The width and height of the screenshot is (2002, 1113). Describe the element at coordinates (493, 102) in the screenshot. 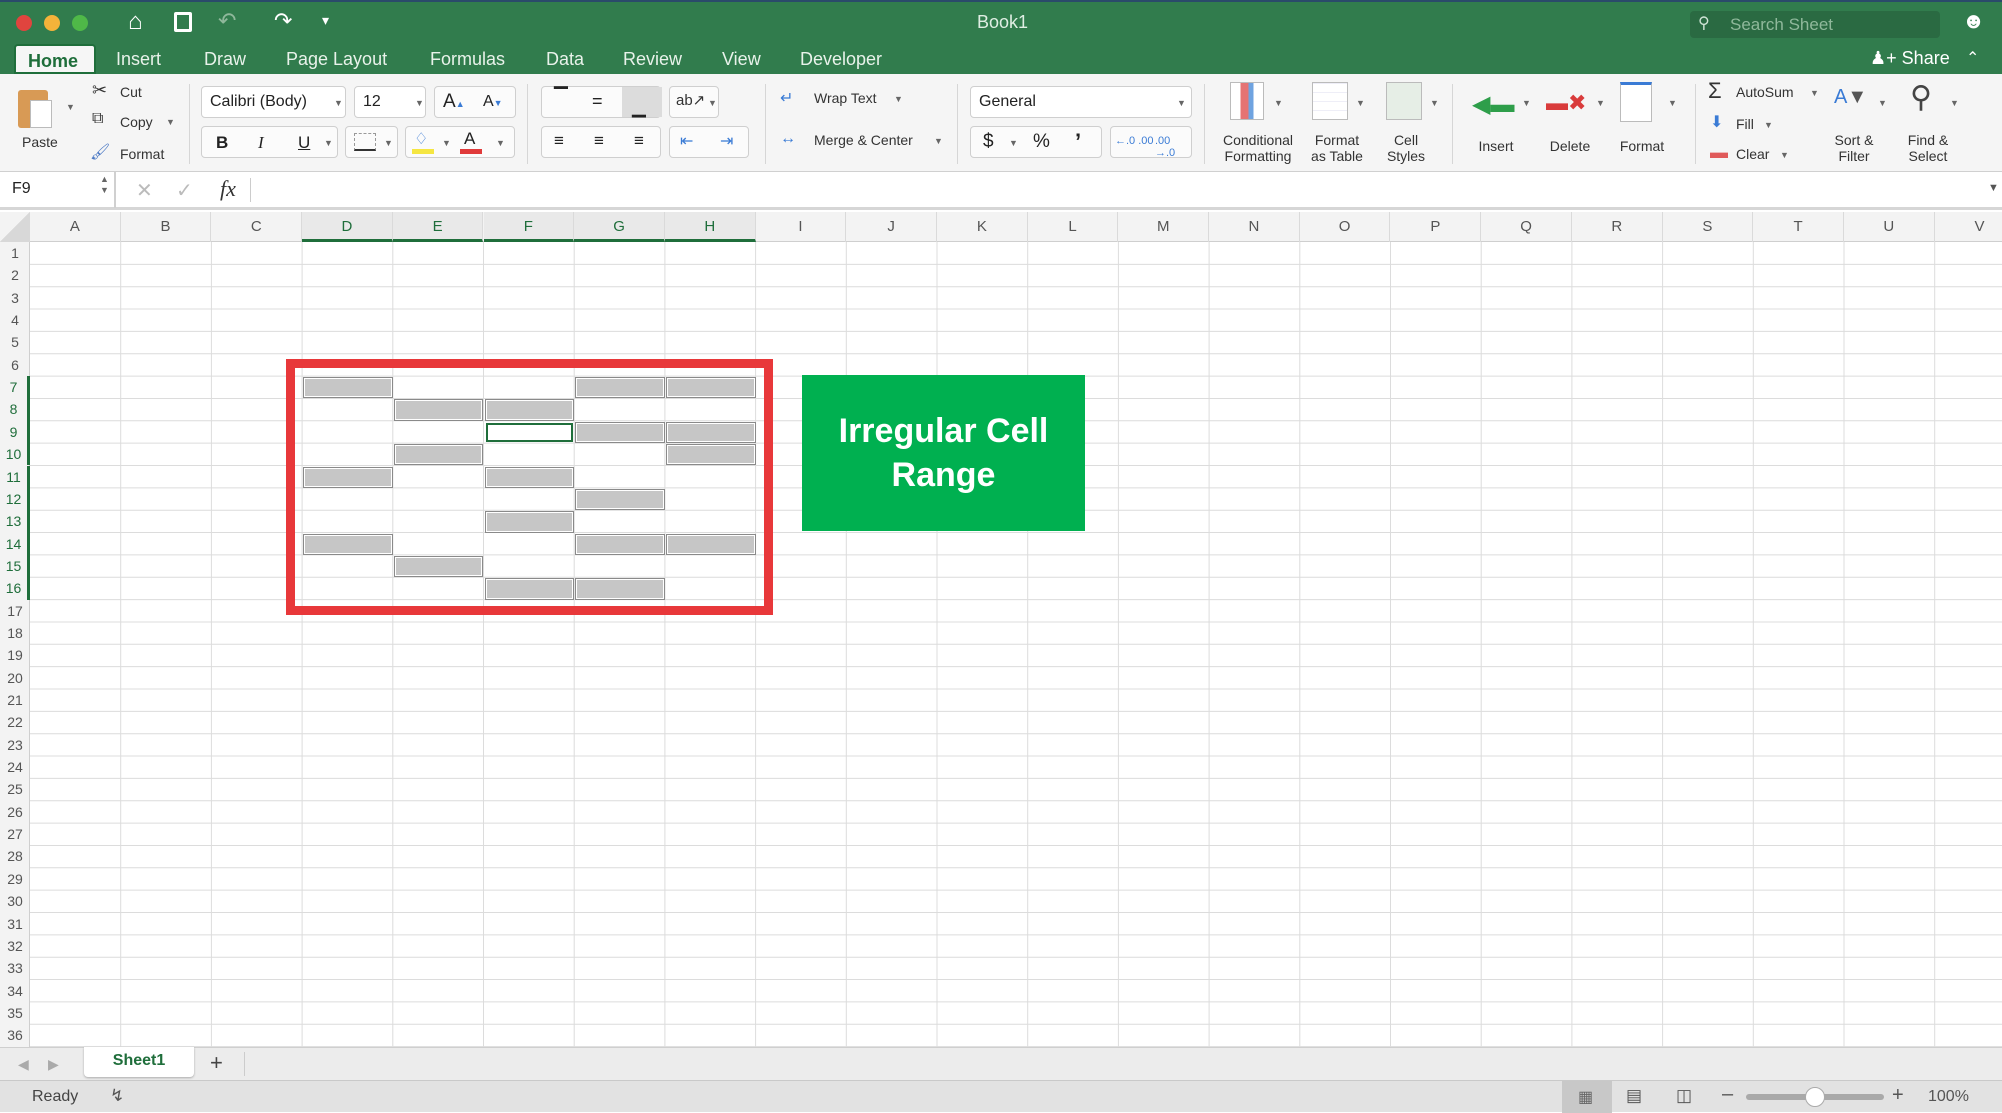

I see `decrease-font-size-button: A▼` at that location.